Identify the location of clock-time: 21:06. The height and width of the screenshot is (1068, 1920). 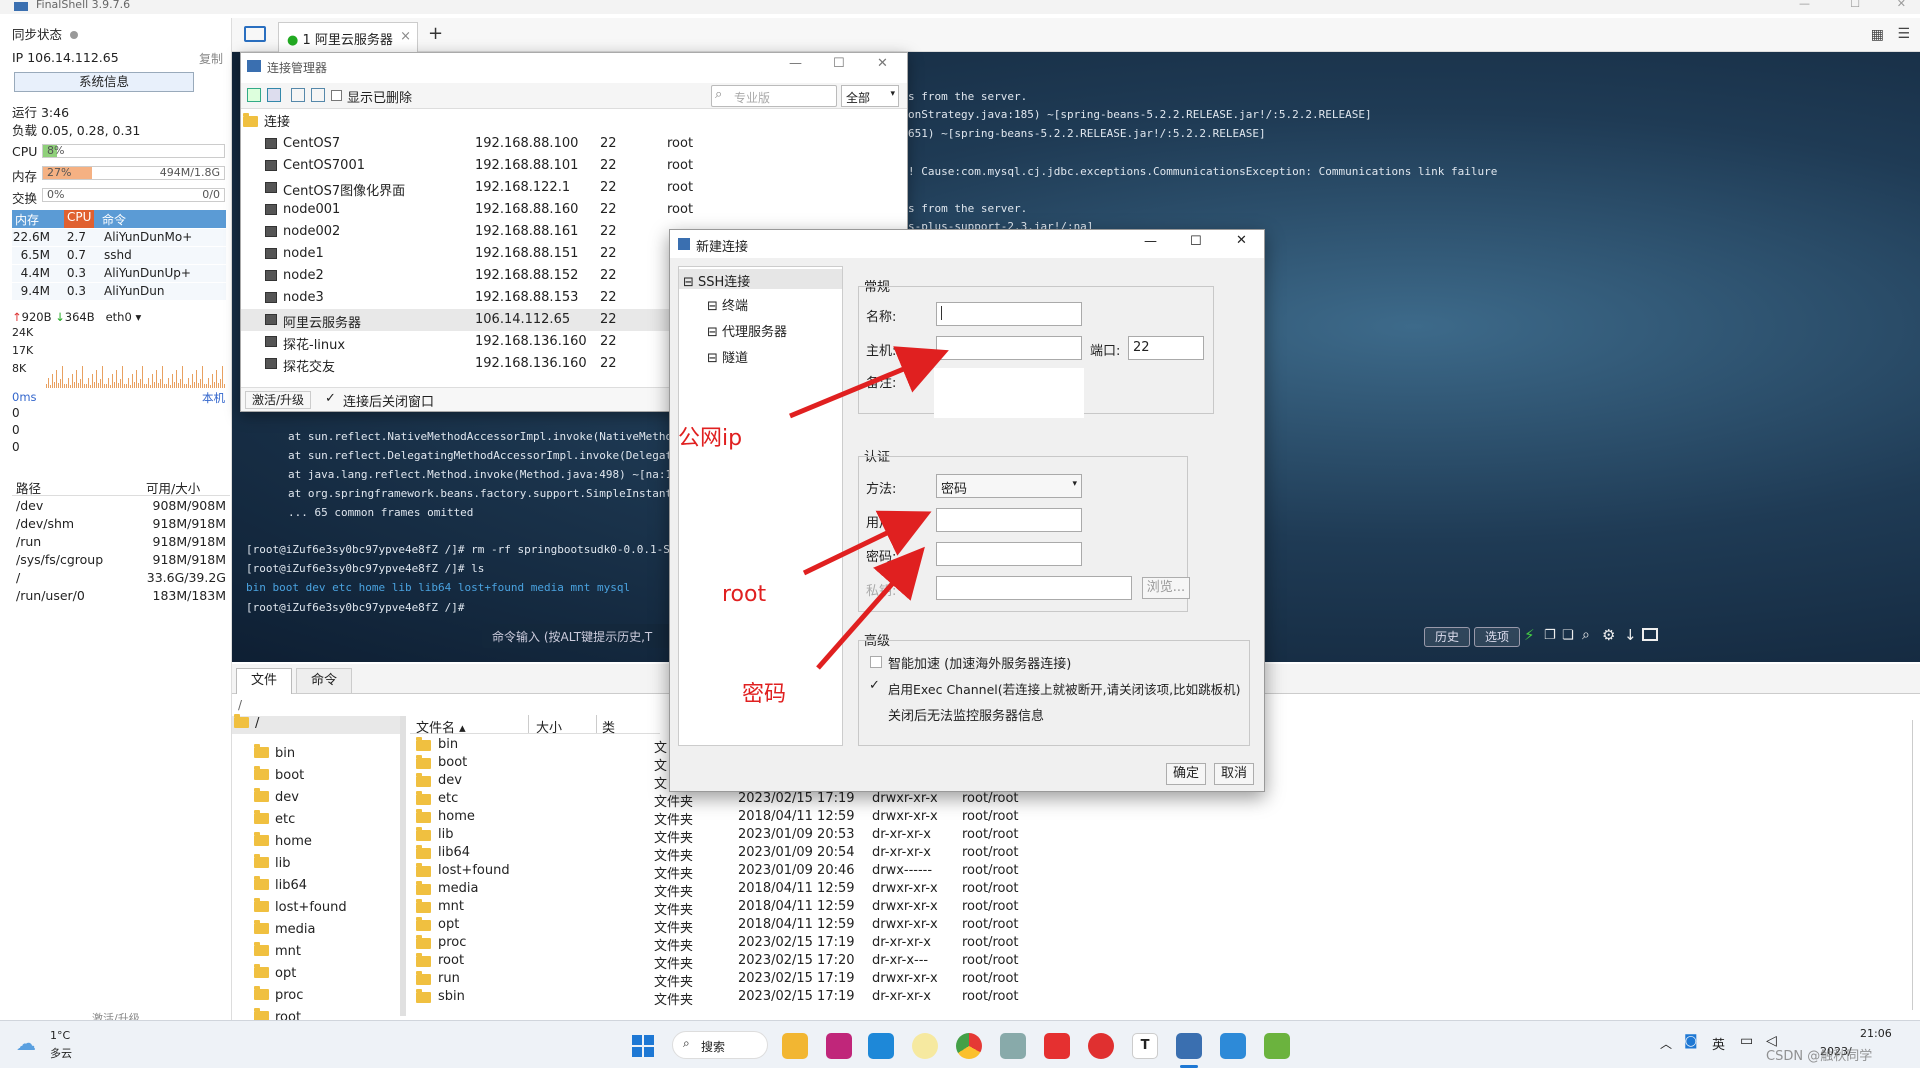
(1876, 1033).